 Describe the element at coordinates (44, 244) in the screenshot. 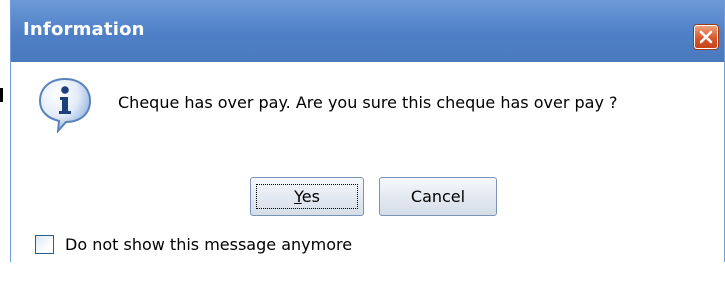

I see `do-not-show-checkbox` at that location.